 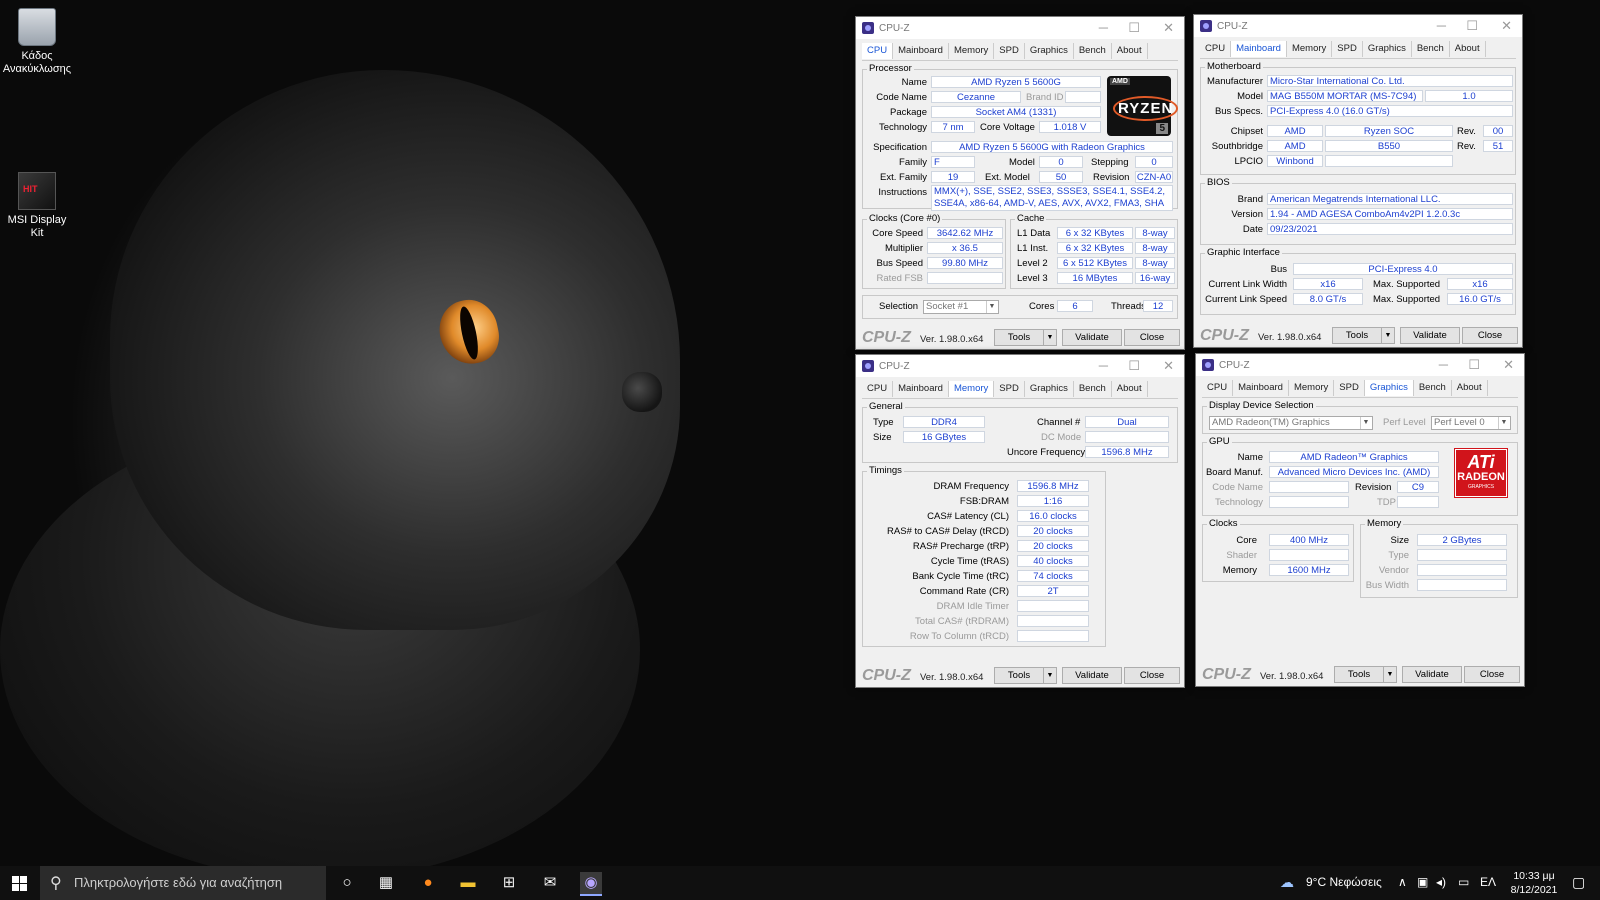 What do you see at coordinates (1328, 284) in the screenshot?
I see `current-link-width-value: x16` at bounding box center [1328, 284].